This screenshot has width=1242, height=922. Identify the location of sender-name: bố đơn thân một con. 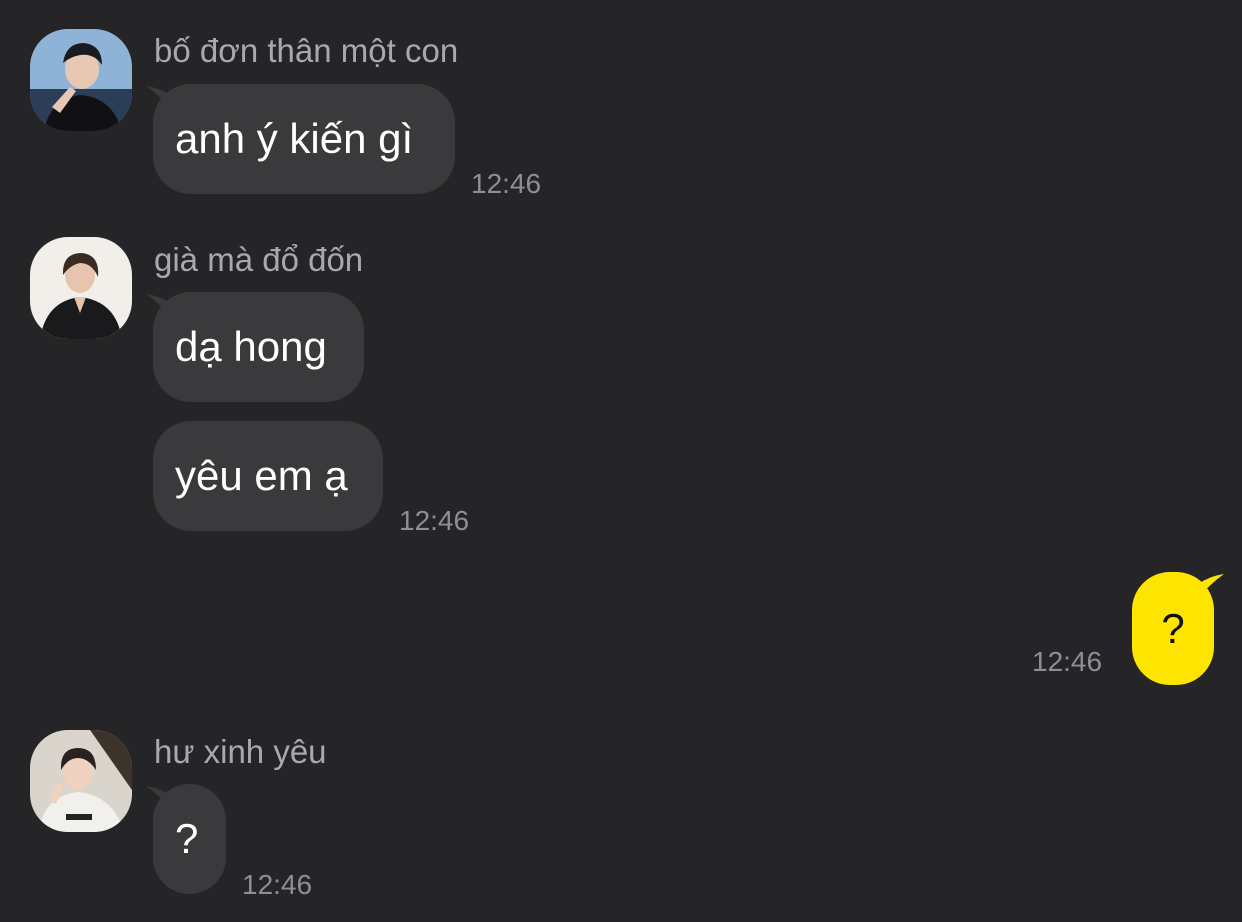
(306, 50).